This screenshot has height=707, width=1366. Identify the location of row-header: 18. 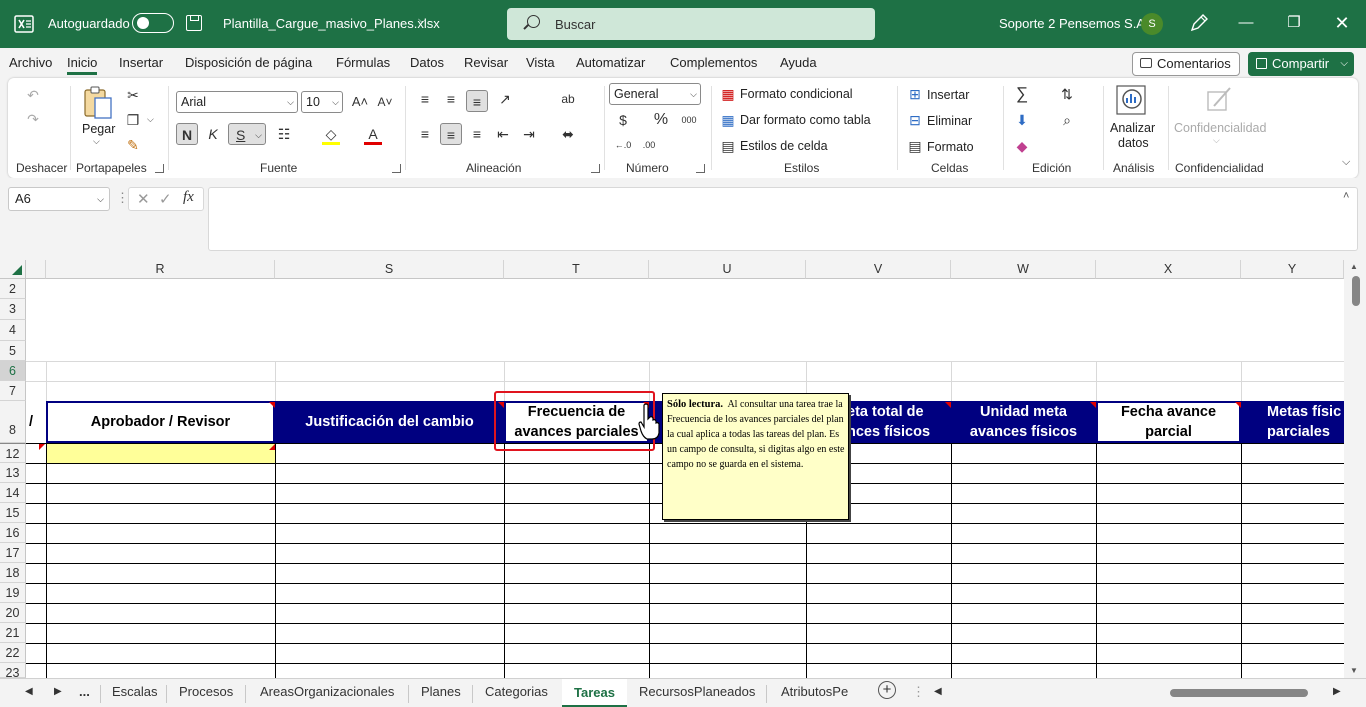
(13, 573).